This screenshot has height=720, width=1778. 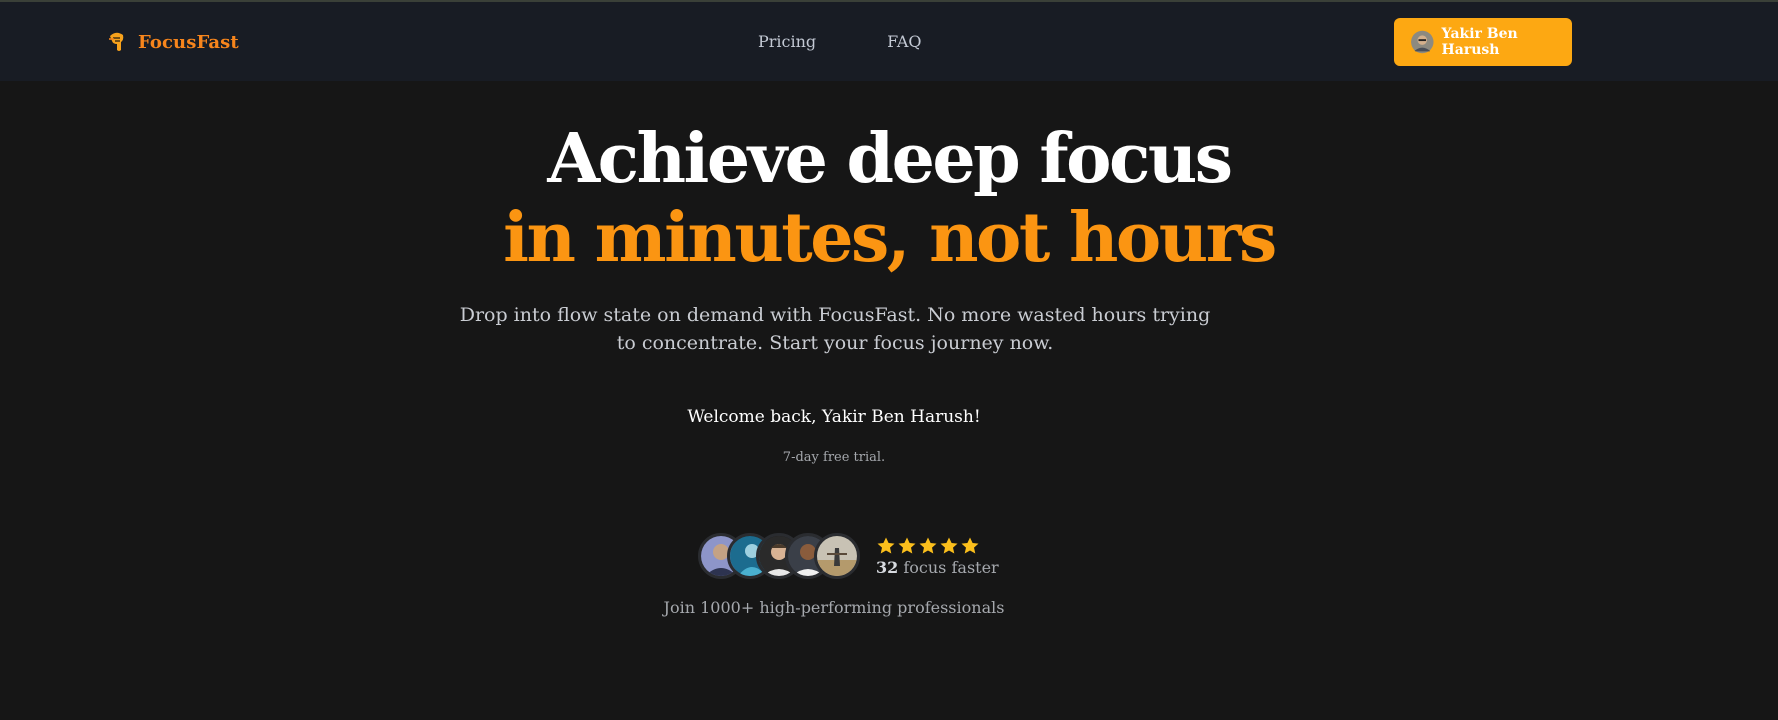 I want to click on user-avatar, so click(x=1422, y=42).